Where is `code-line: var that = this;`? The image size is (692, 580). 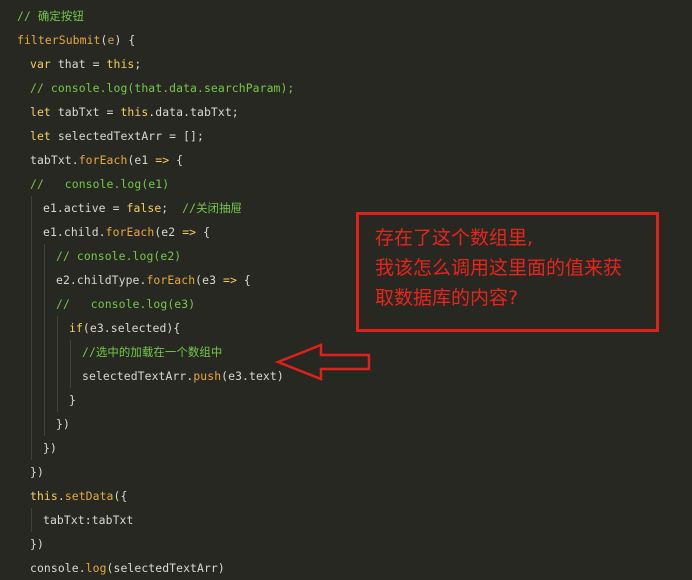 code-line: var that = this; is located at coordinates (346, 64).